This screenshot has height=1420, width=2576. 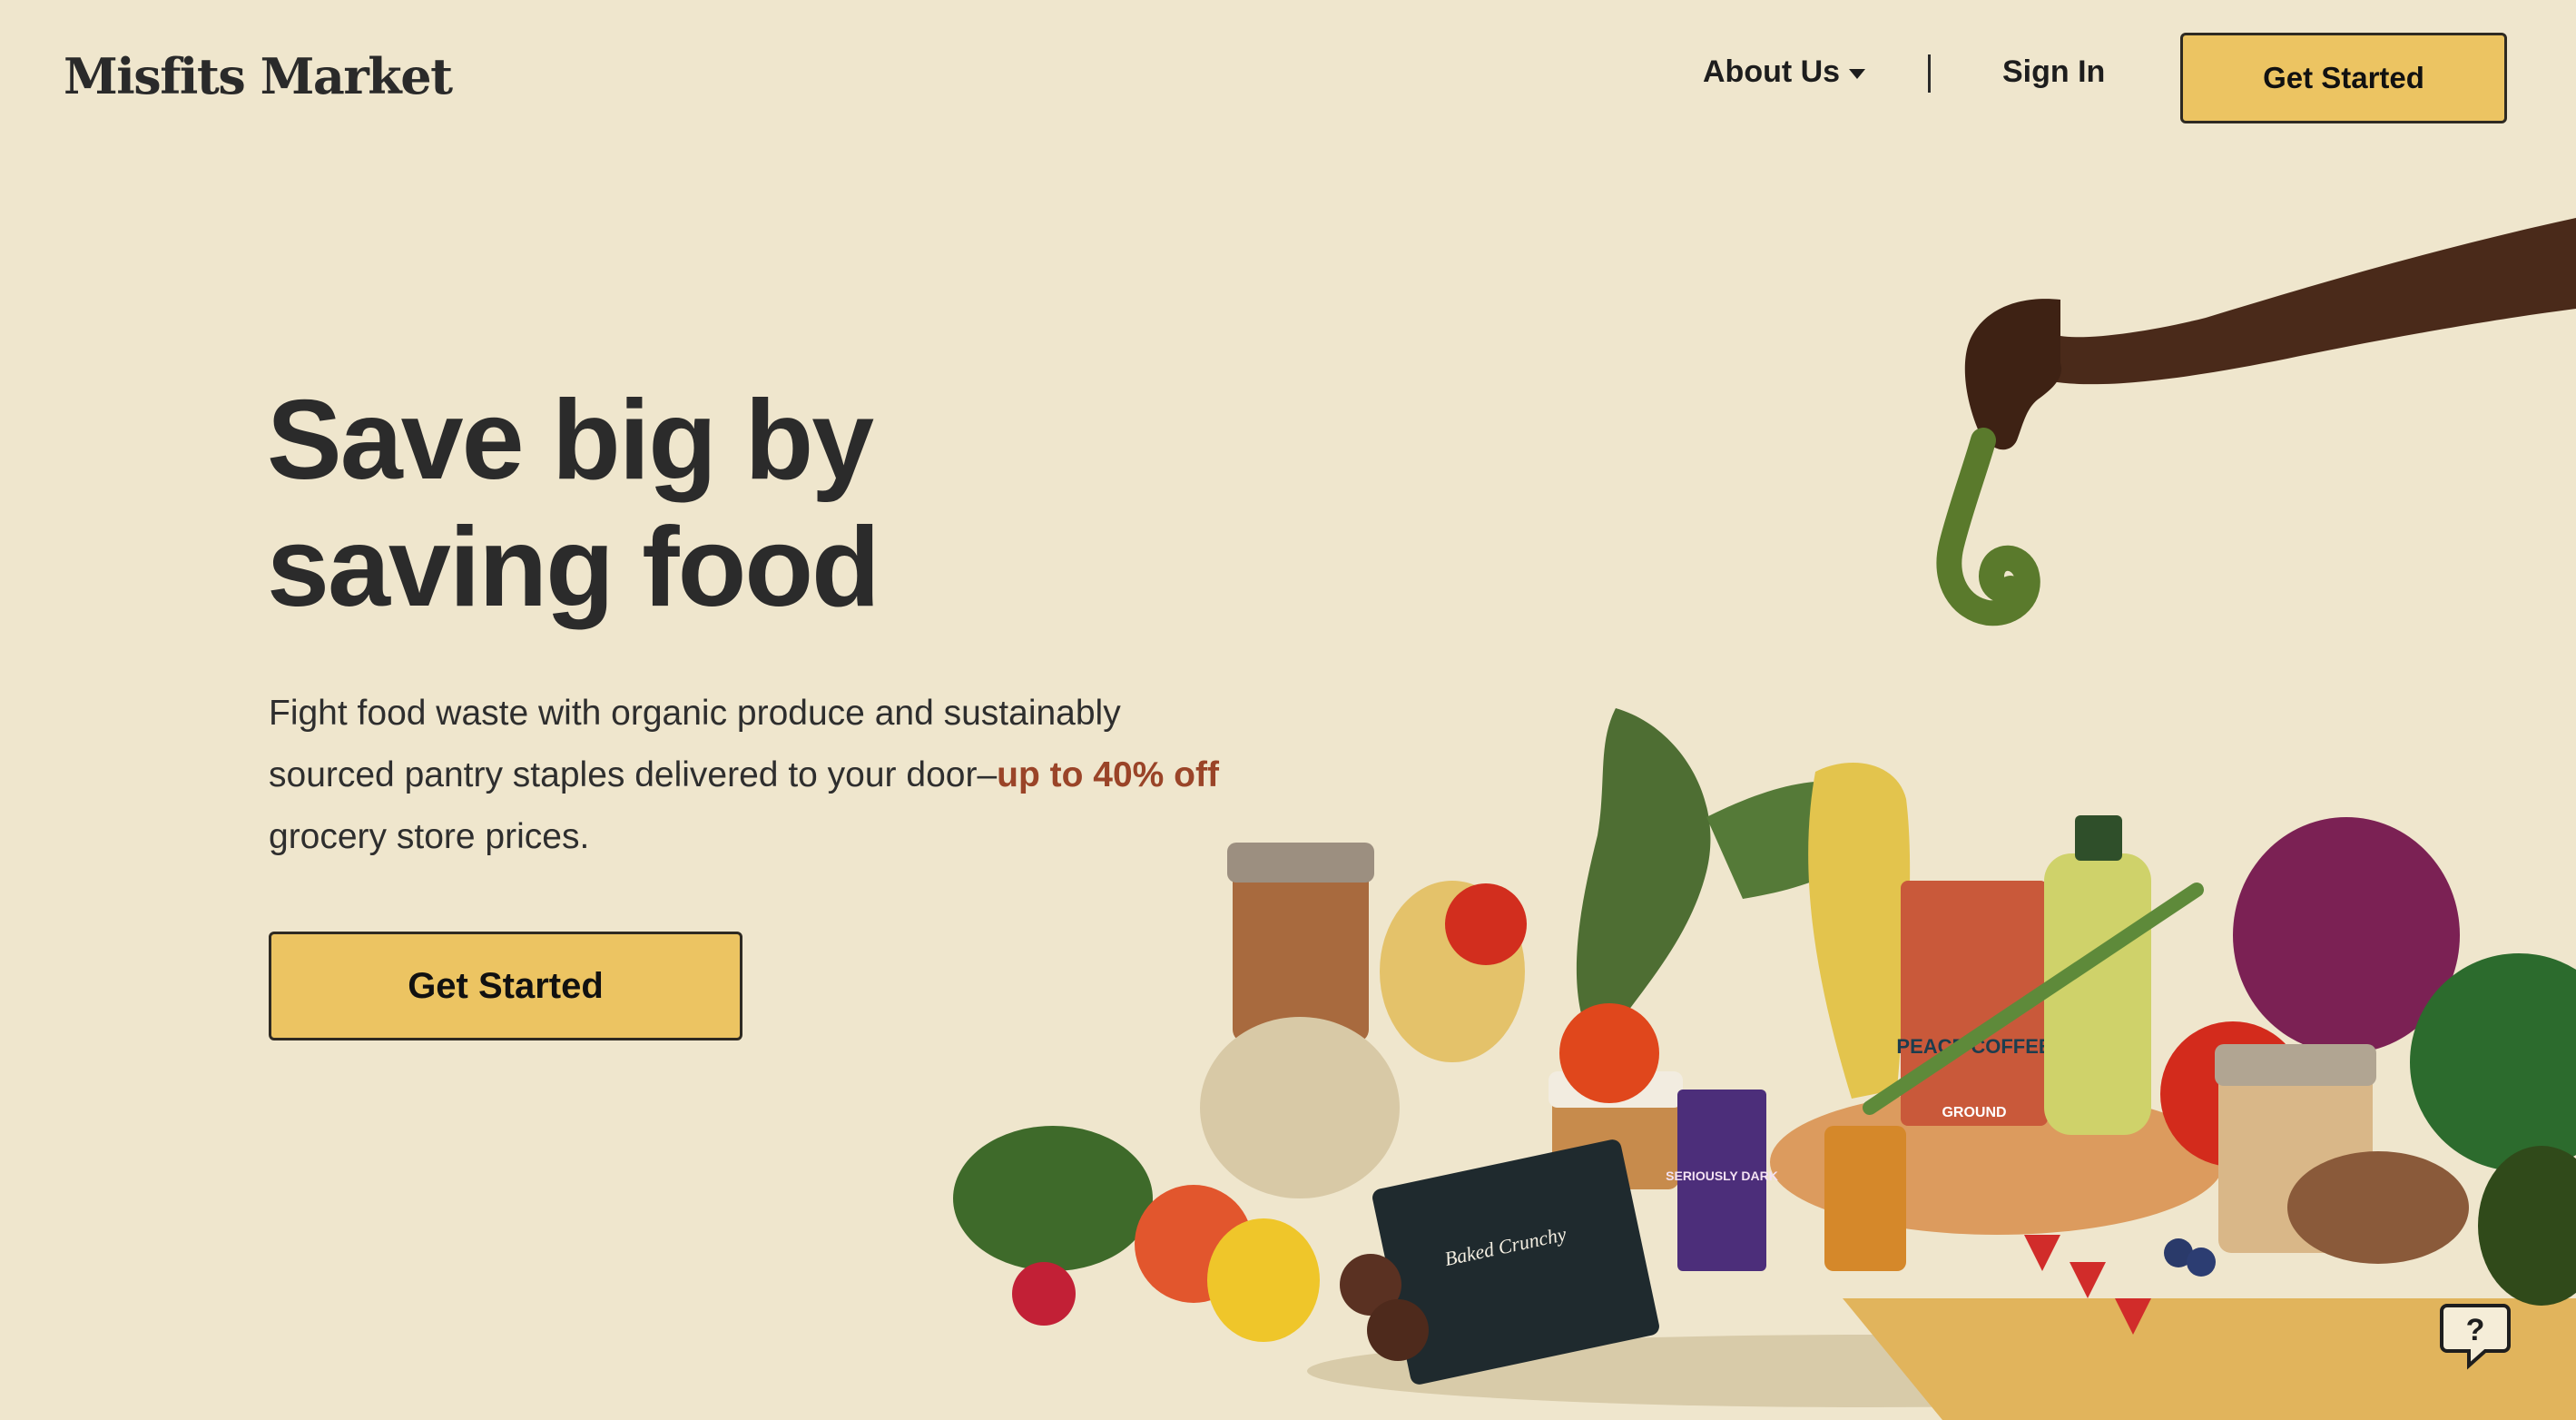 What do you see at coordinates (2053, 72) in the screenshot?
I see `nav-sign-in: Sign In` at bounding box center [2053, 72].